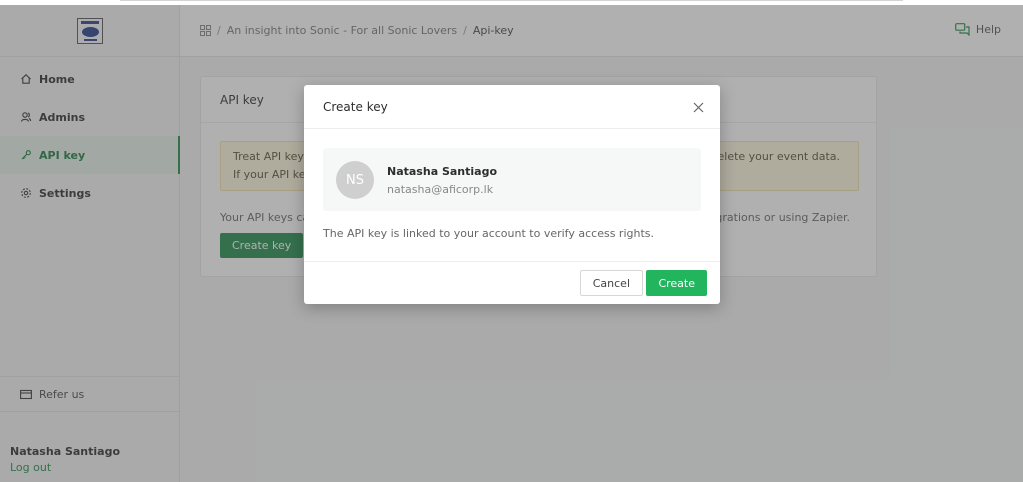 This screenshot has width=1023, height=482. What do you see at coordinates (442, 171) in the screenshot?
I see `user-card-name: Natasha Santiago` at bounding box center [442, 171].